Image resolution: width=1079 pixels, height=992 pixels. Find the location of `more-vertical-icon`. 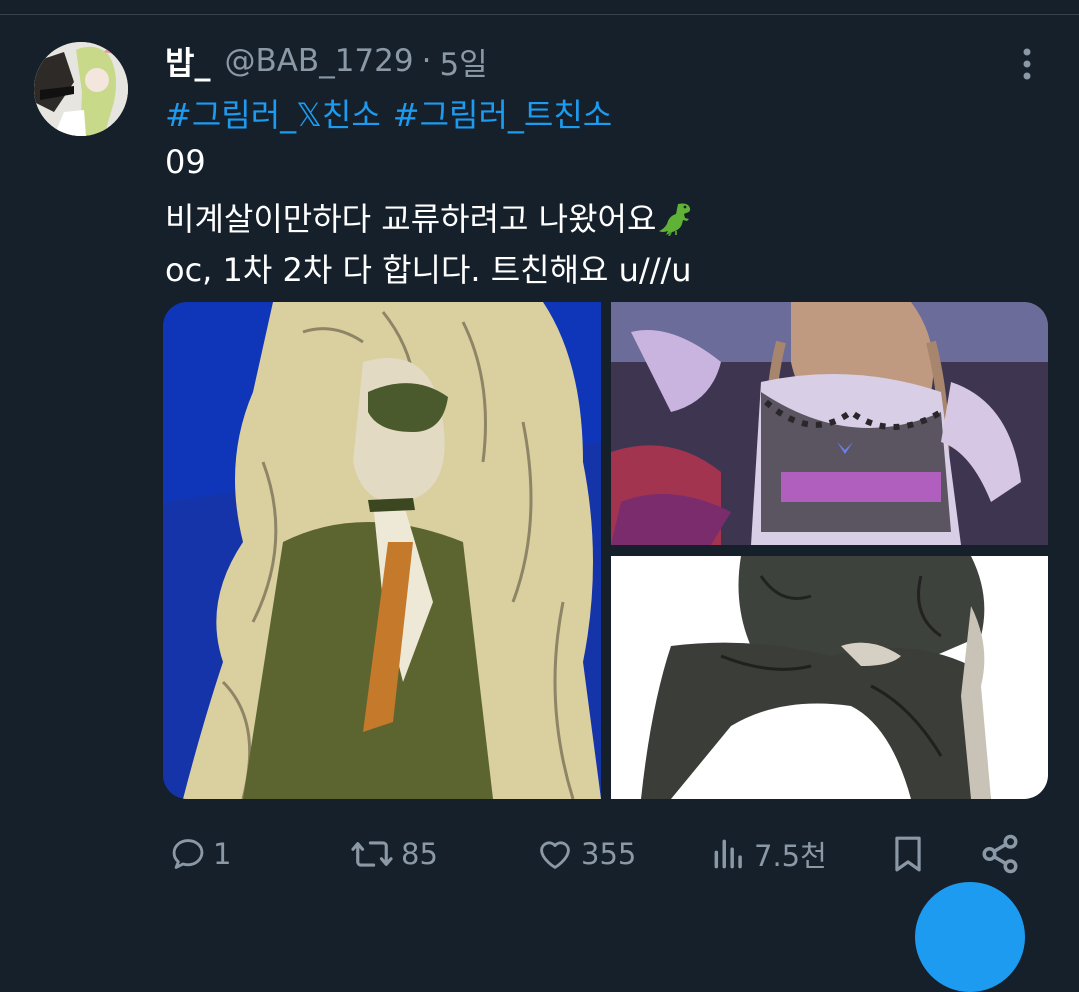

more-vertical-icon is located at coordinates (1027, 64).